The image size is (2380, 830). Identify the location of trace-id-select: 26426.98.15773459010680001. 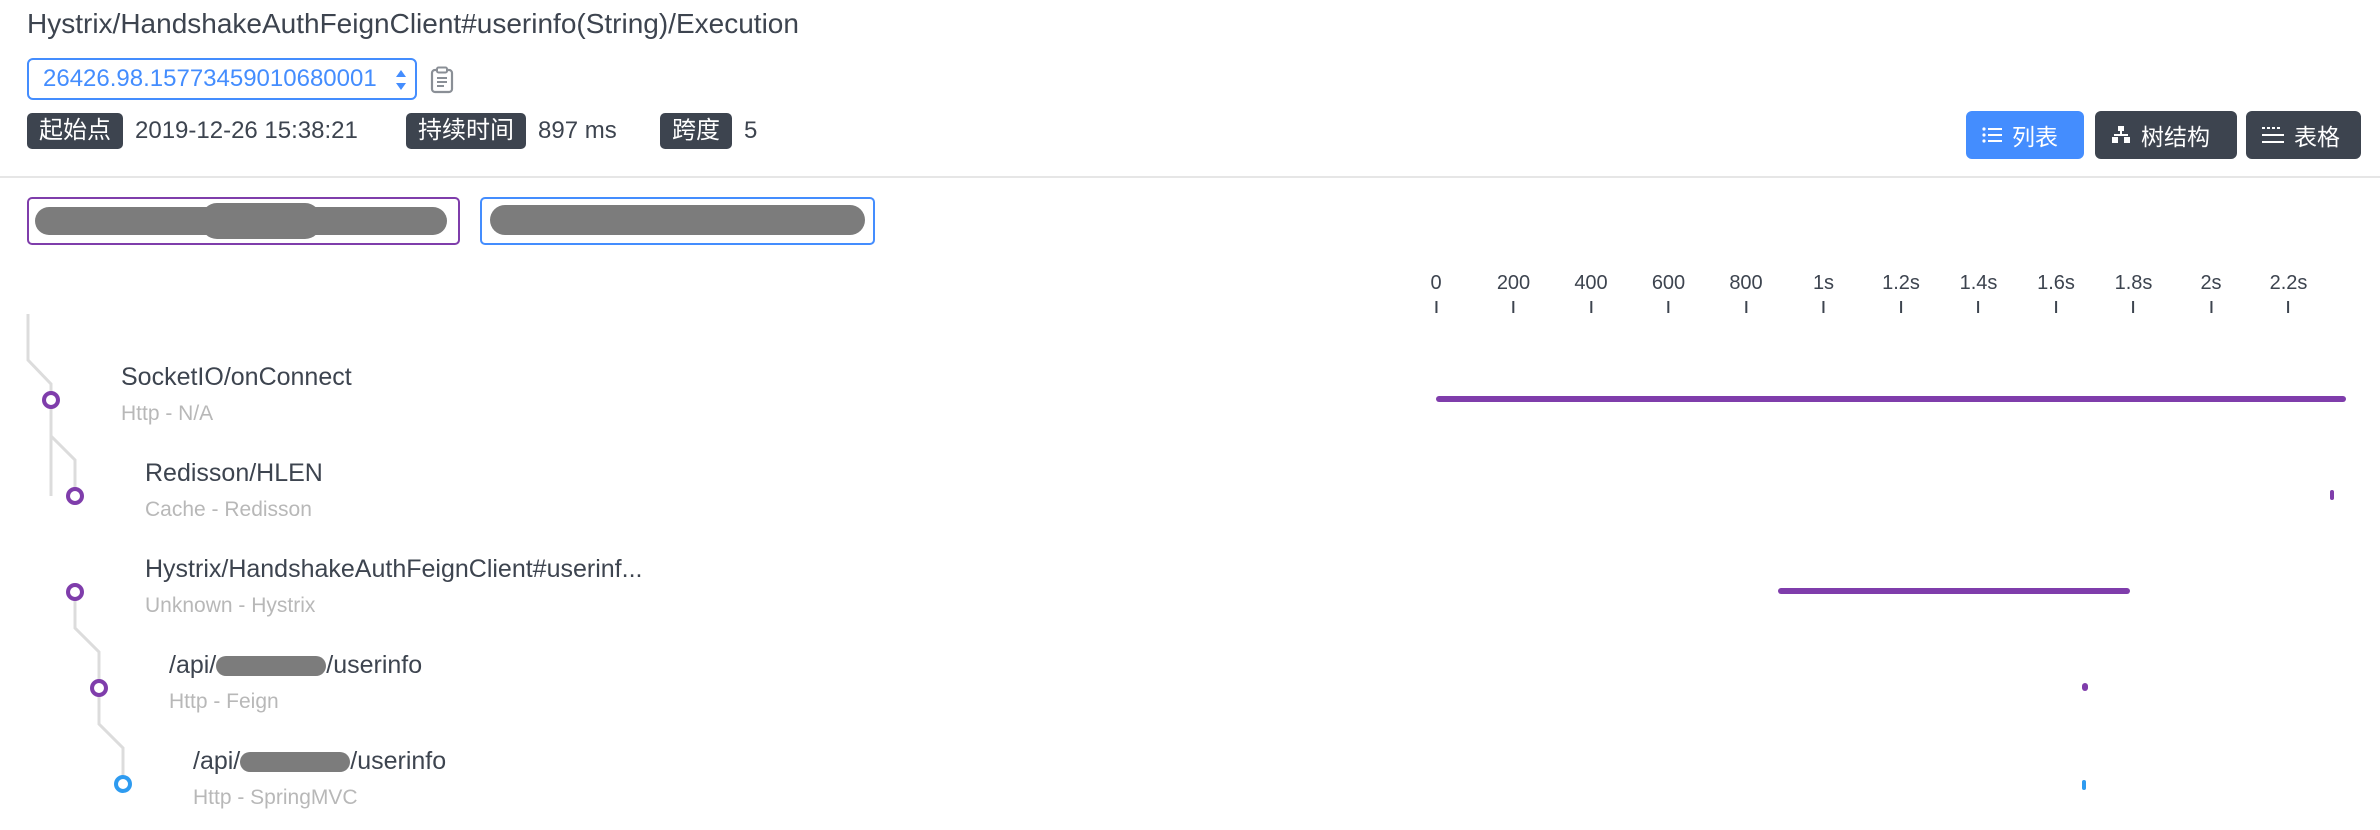
(222, 79).